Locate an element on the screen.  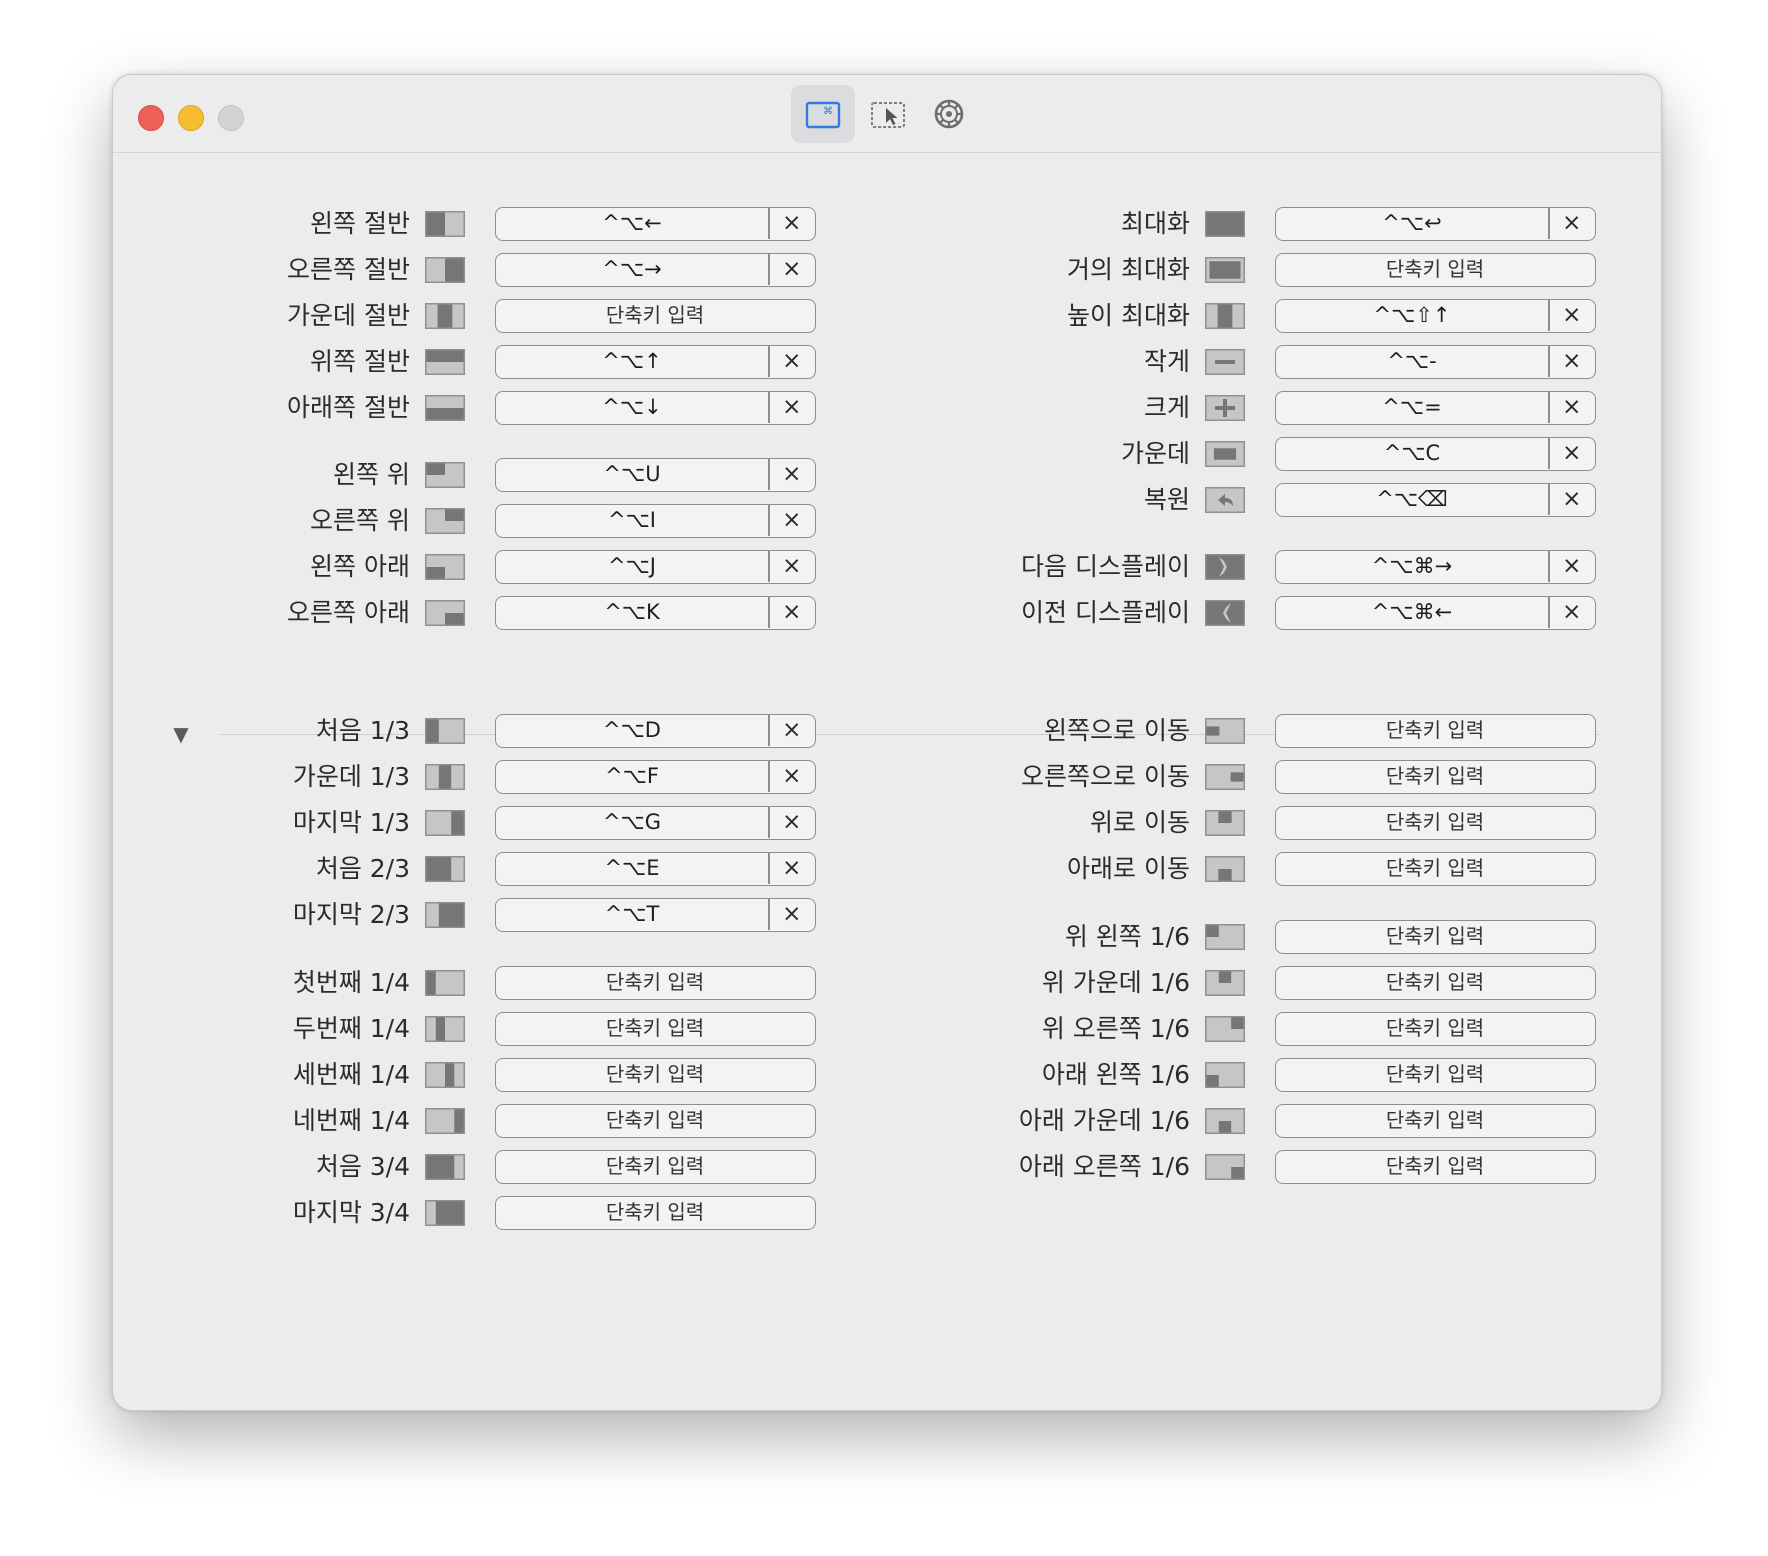
shortcut-value: ^⌥D is located at coordinates (632, 730).